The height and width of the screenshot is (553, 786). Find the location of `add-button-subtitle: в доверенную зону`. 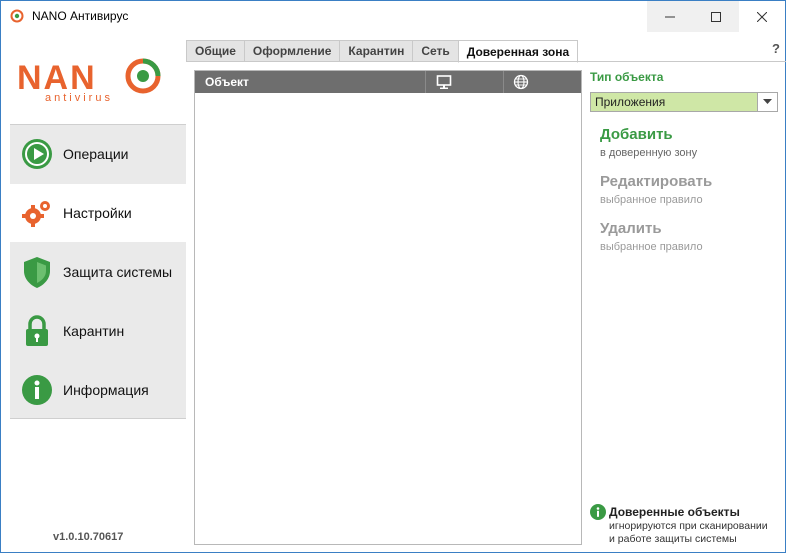

add-button-subtitle: в доверенную зону is located at coordinates (649, 153).